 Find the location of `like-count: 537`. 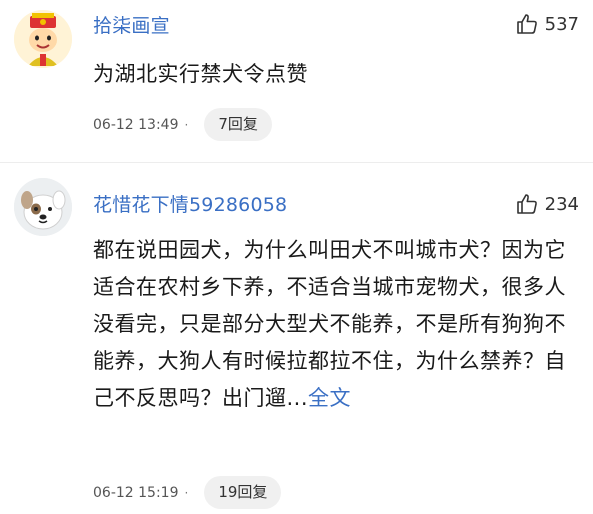

like-count: 537 is located at coordinates (561, 24).